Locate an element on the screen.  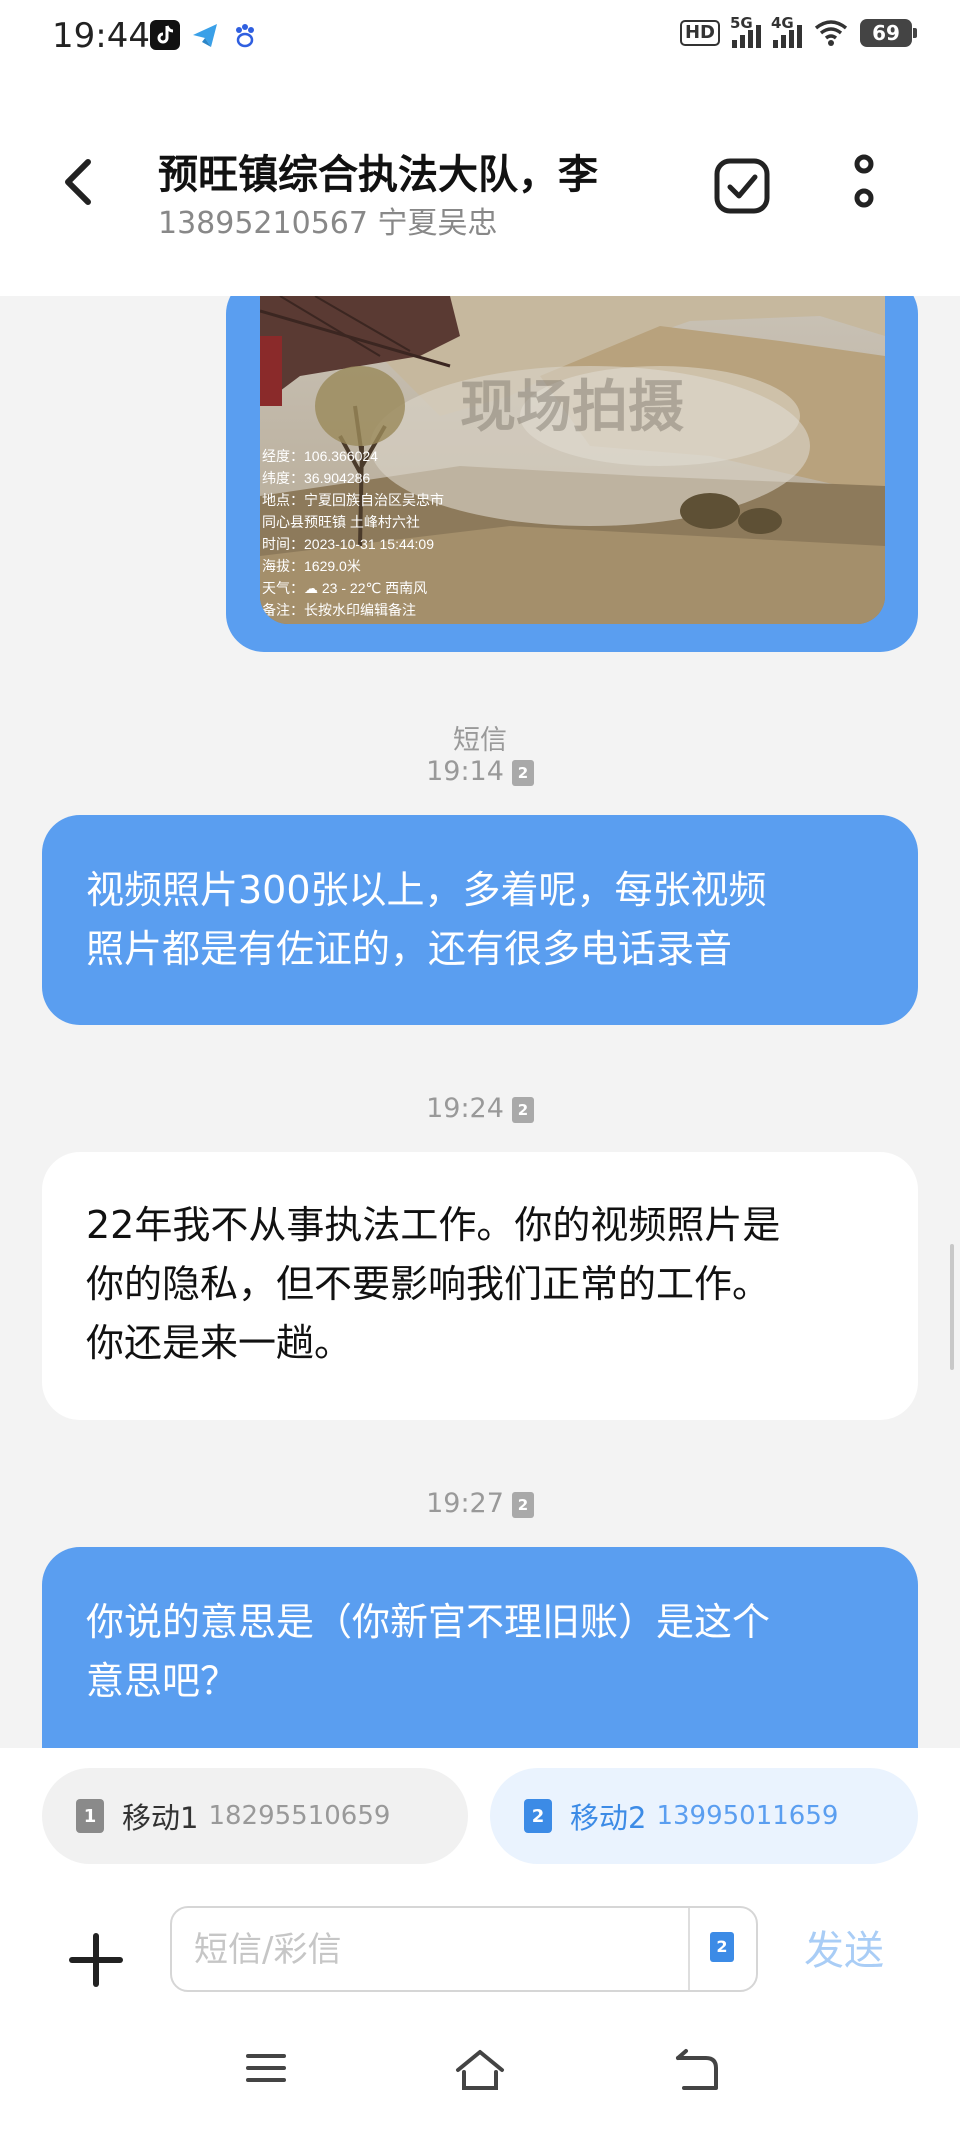
sim-card-1-icon: 1 is located at coordinates (90, 1816).